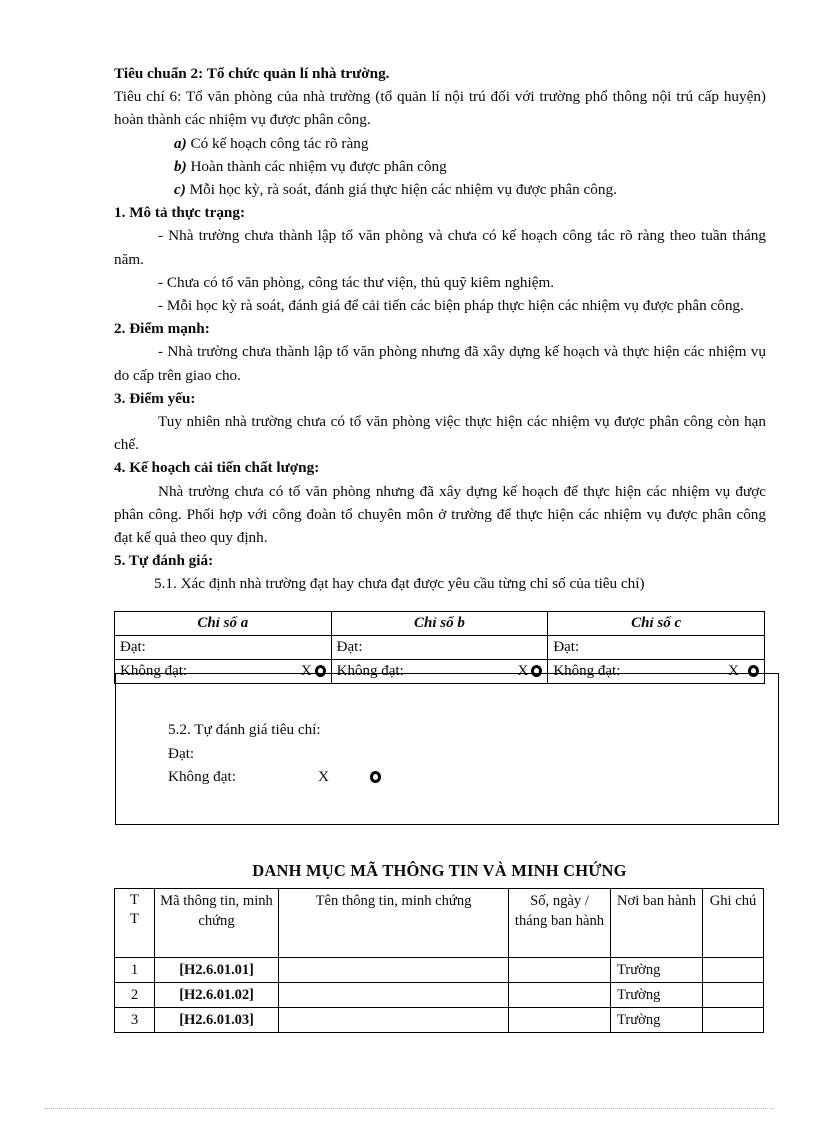 The width and height of the screenshot is (816, 1123). I want to click on evidence-row-2-no: 2, so click(134, 995).